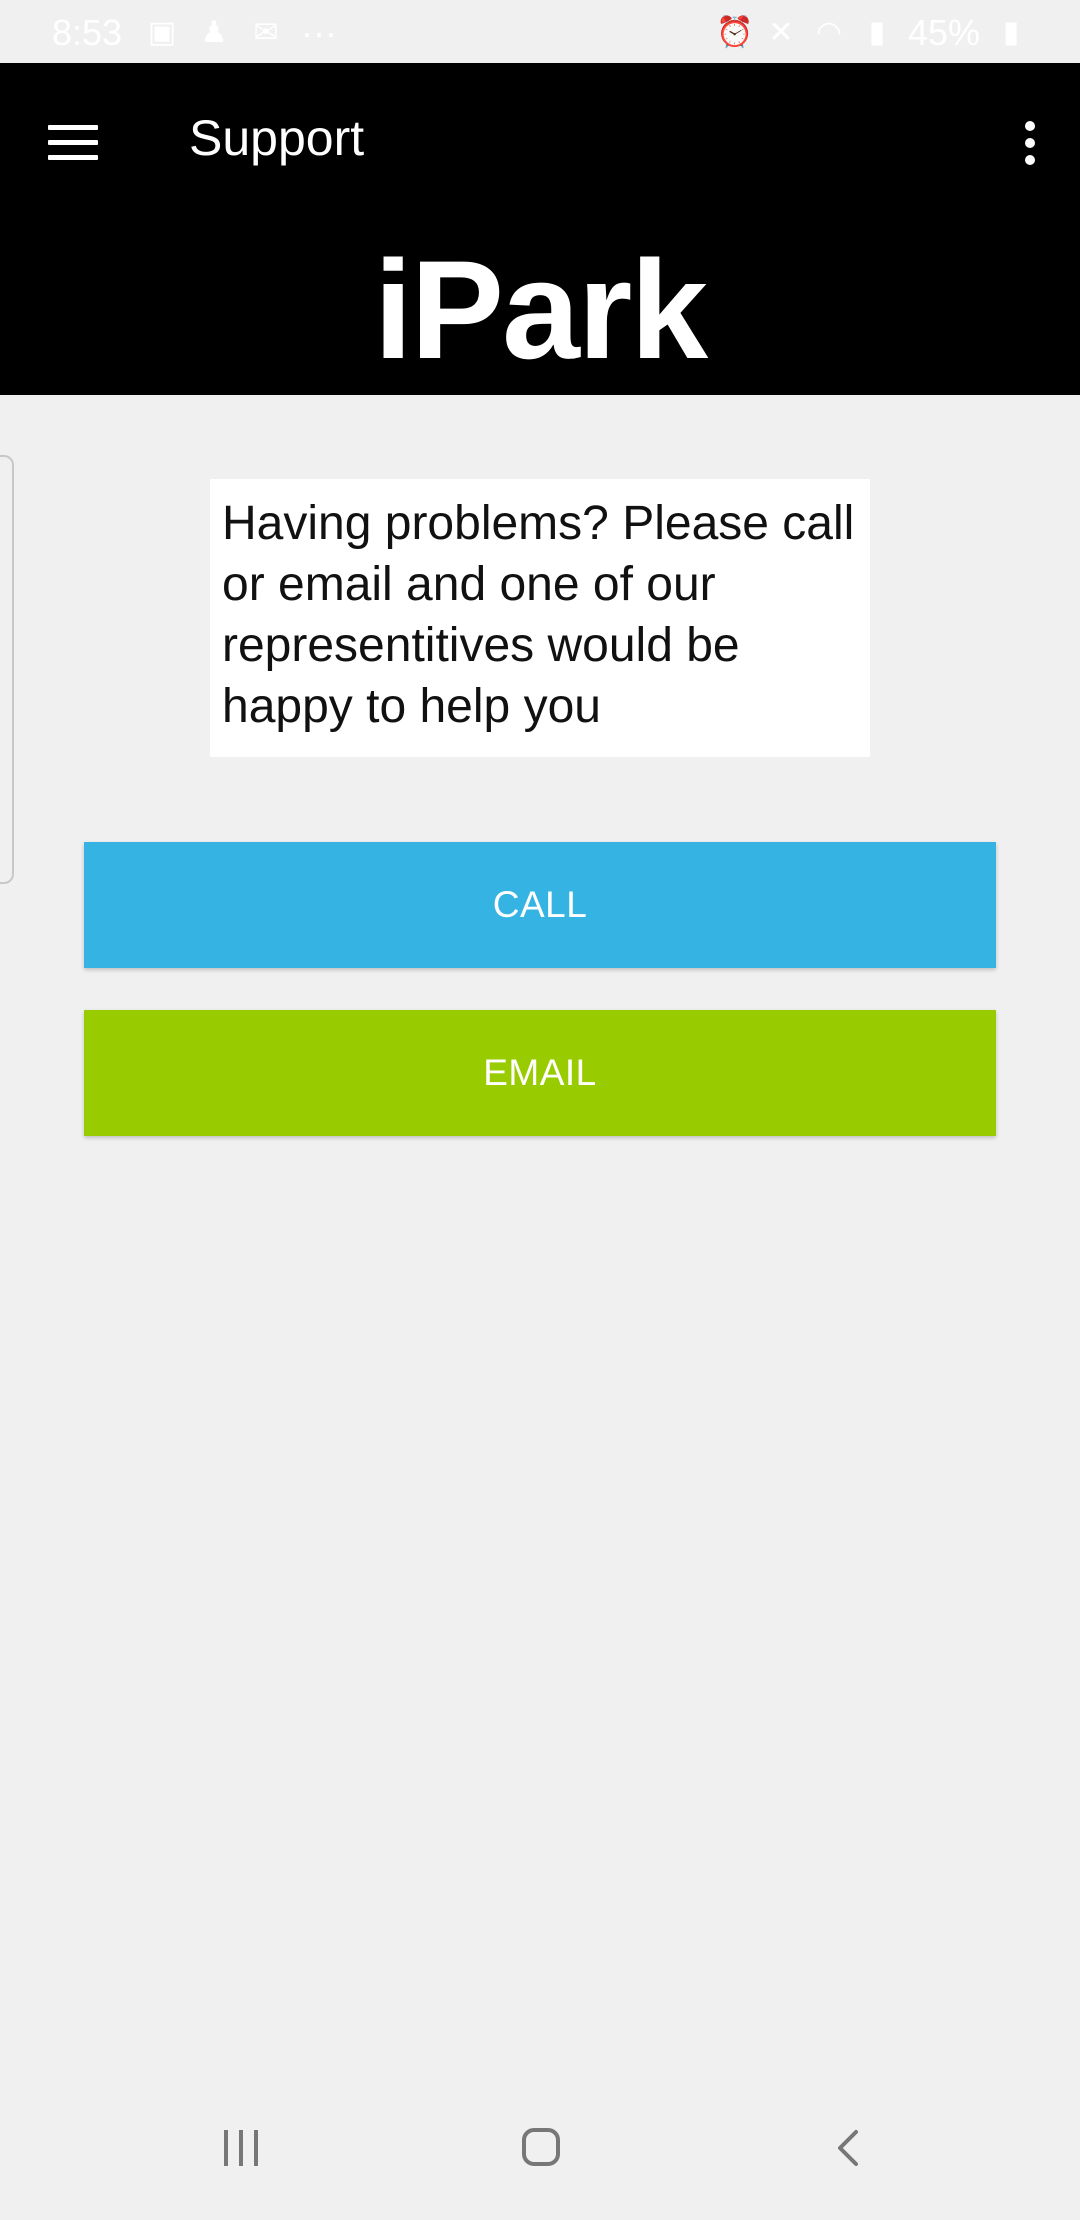 Image resolution: width=1080 pixels, height=2220 pixels. I want to click on notification-icons: ▣ ♟ ✉ ···, so click(241, 33).